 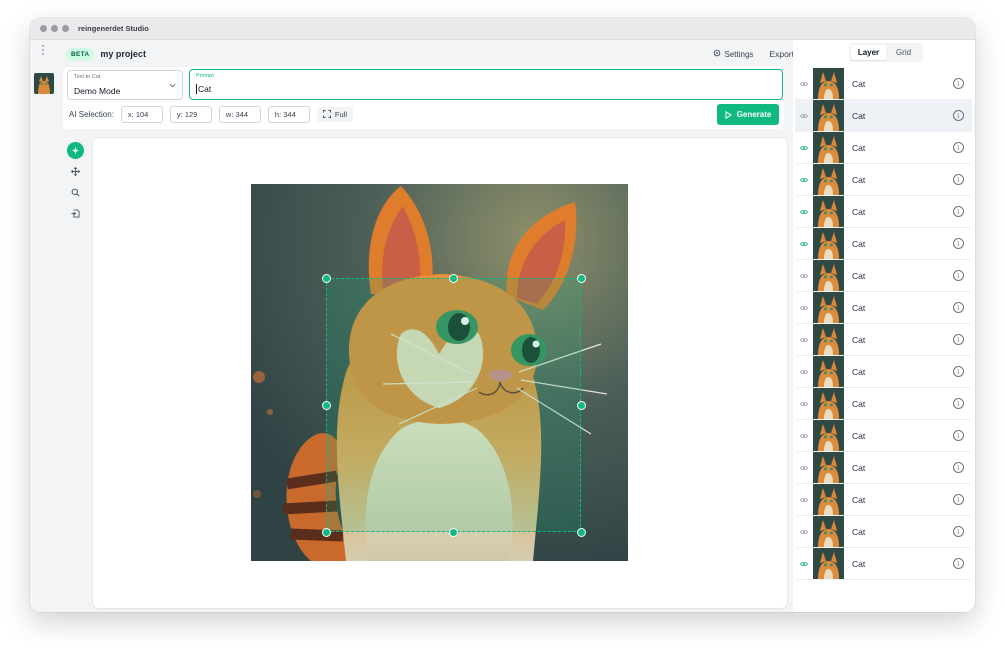 I want to click on move-tool, so click(x=75, y=171).